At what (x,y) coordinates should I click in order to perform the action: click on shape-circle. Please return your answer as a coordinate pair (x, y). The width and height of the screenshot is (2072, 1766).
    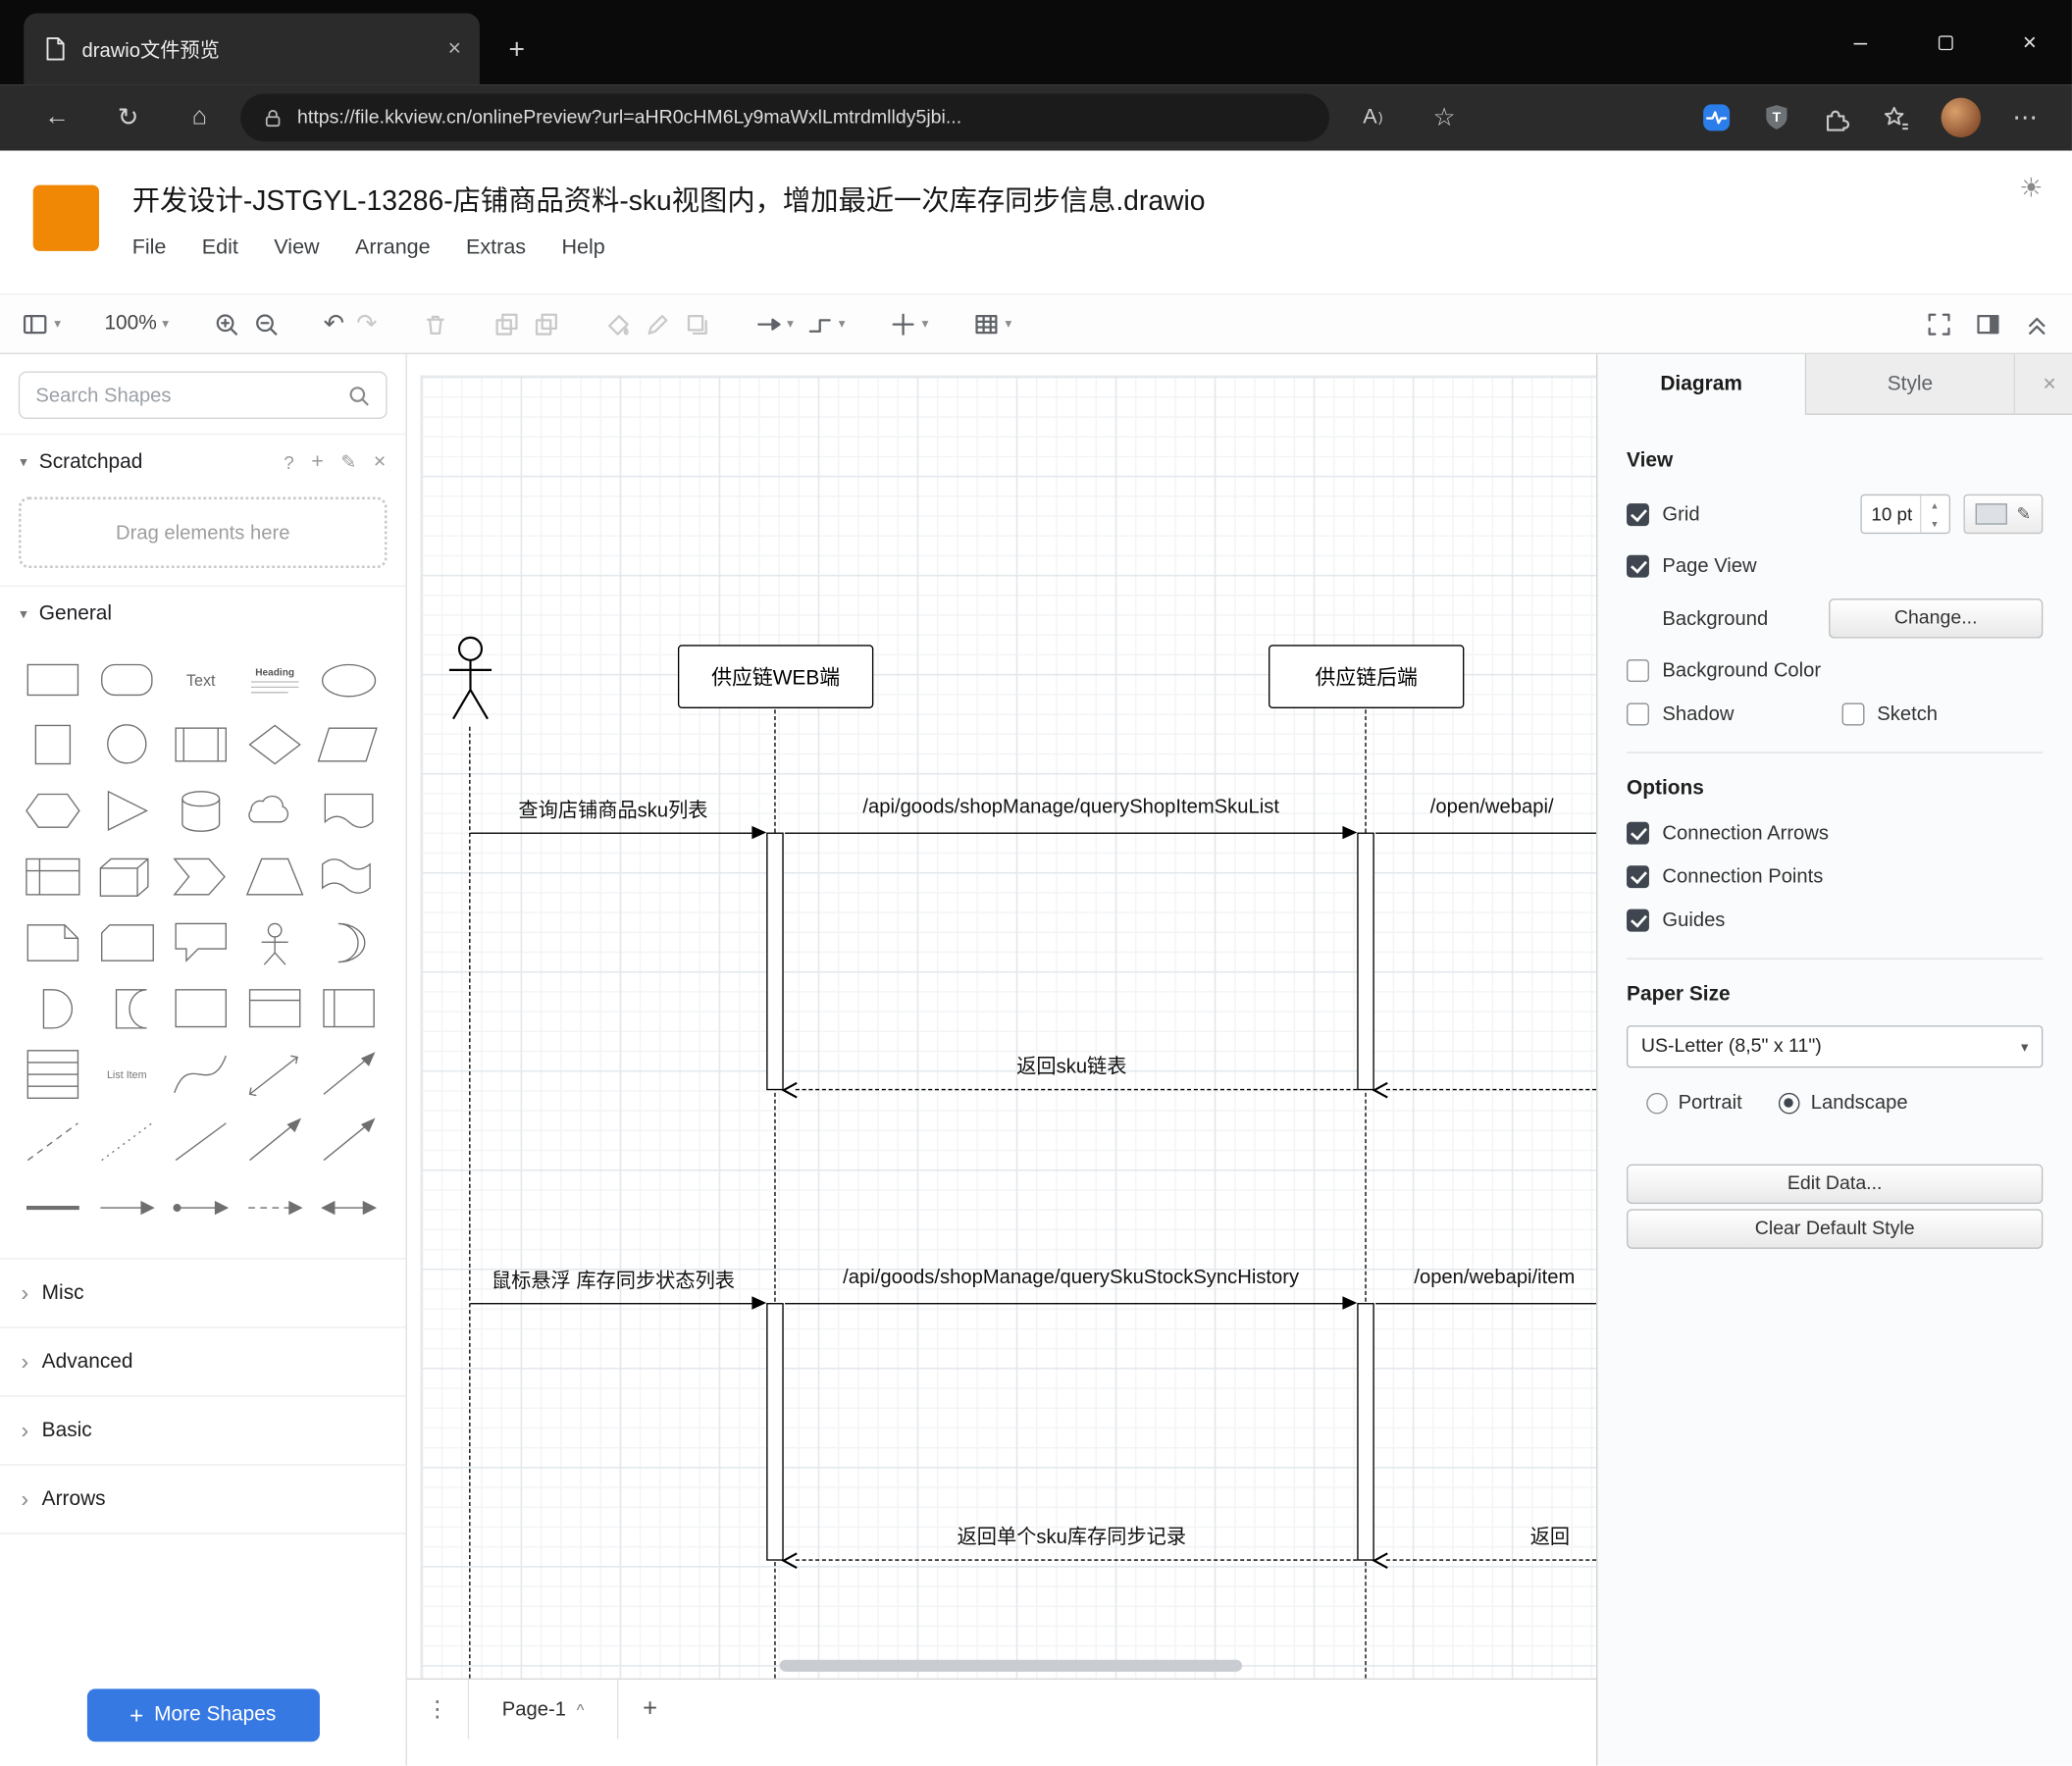
    Looking at the image, I should click on (127, 744).